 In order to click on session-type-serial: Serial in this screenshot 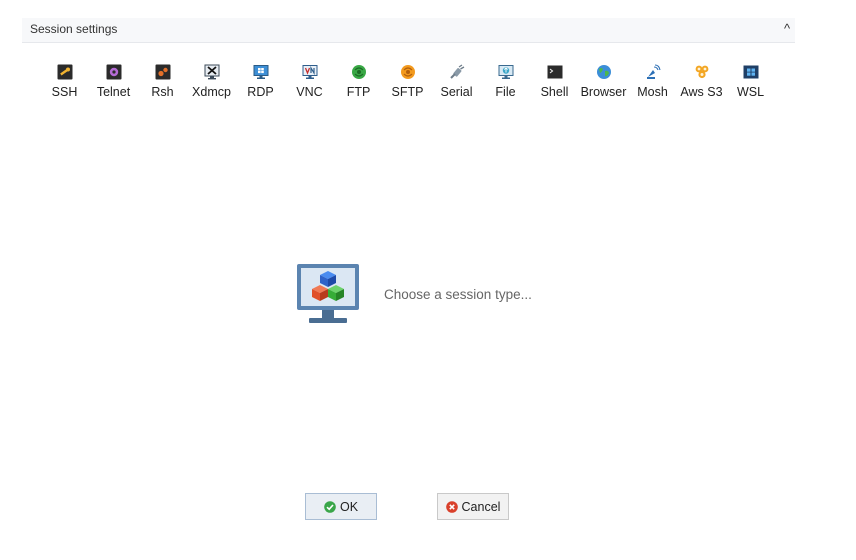, I will do `click(456, 84)`.